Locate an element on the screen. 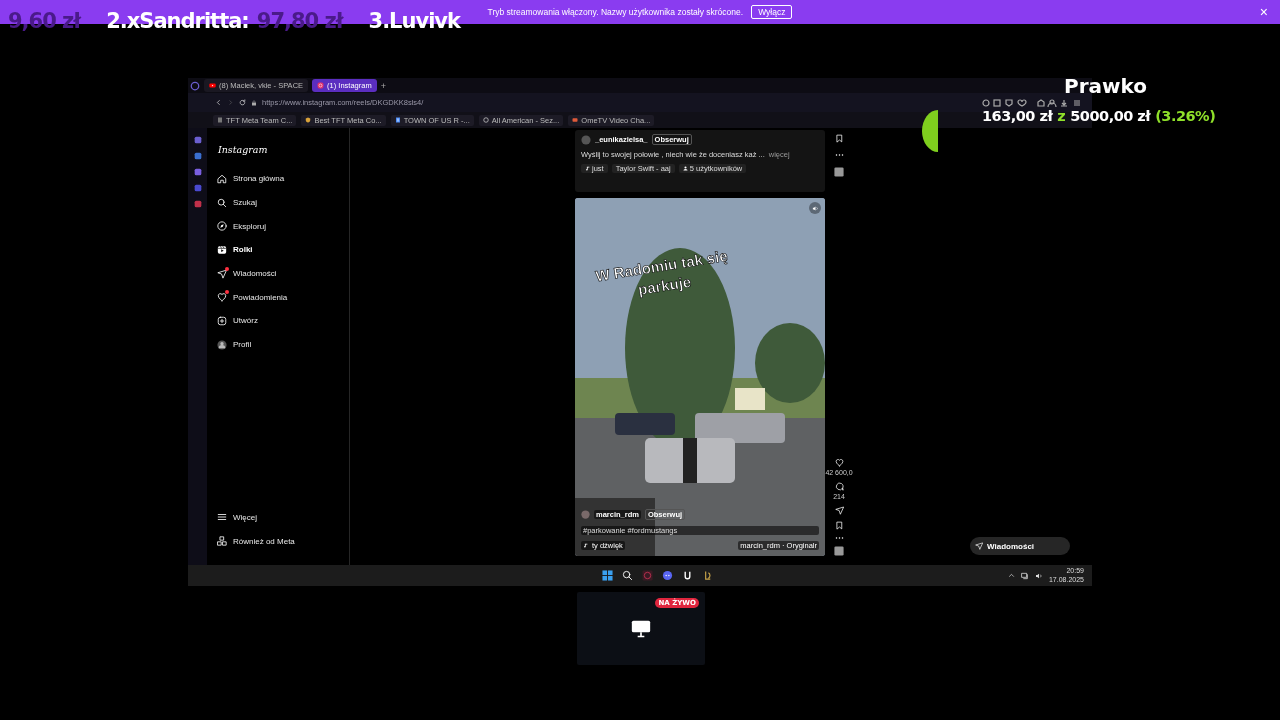 The width and height of the screenshot is (1280, 720). close-button: × is located at coordinates (1263, 12).